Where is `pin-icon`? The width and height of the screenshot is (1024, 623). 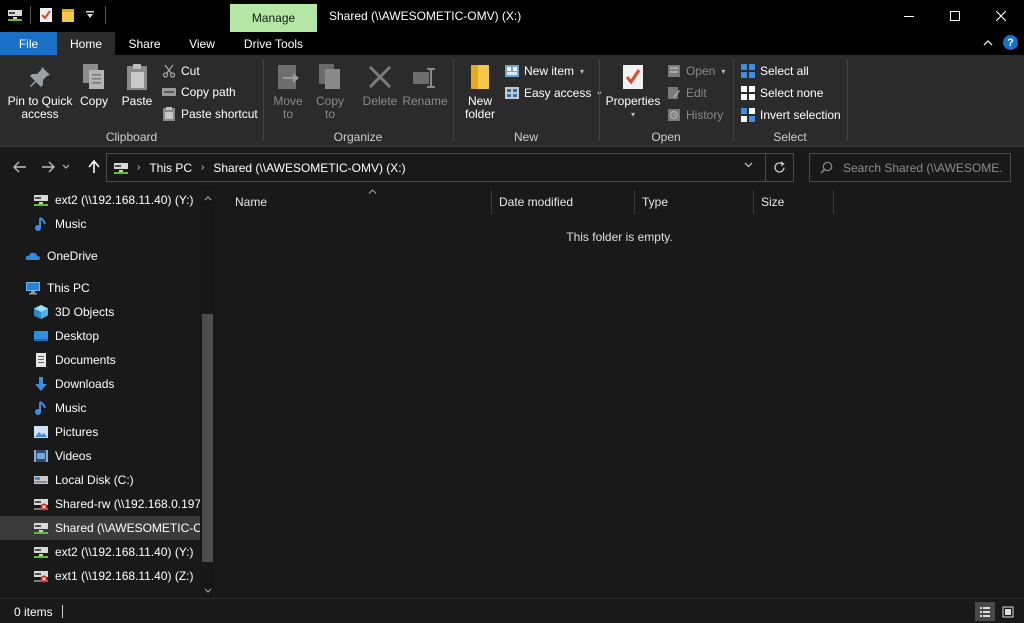
pin-icon is located at coordinates (40, 77).